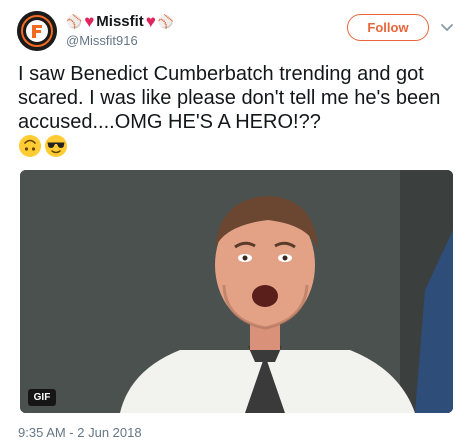  Describe the element at coordinates (388, 27) in the screenshot. I see `follow-button: Follow` at that location.